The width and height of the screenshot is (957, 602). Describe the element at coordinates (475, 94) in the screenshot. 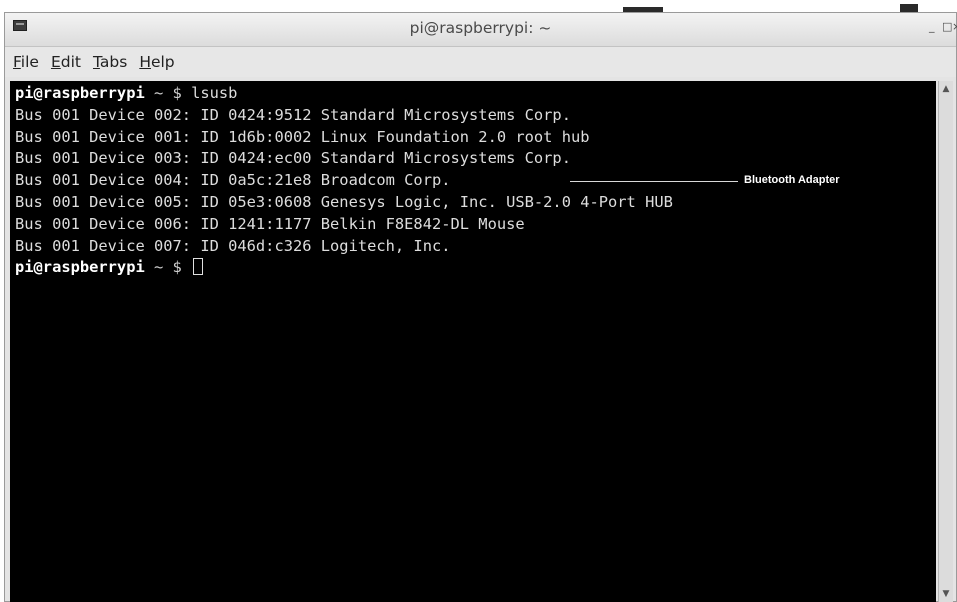

I see `command-line: pi@raspberrypi ~ $ lsusb` at that location.